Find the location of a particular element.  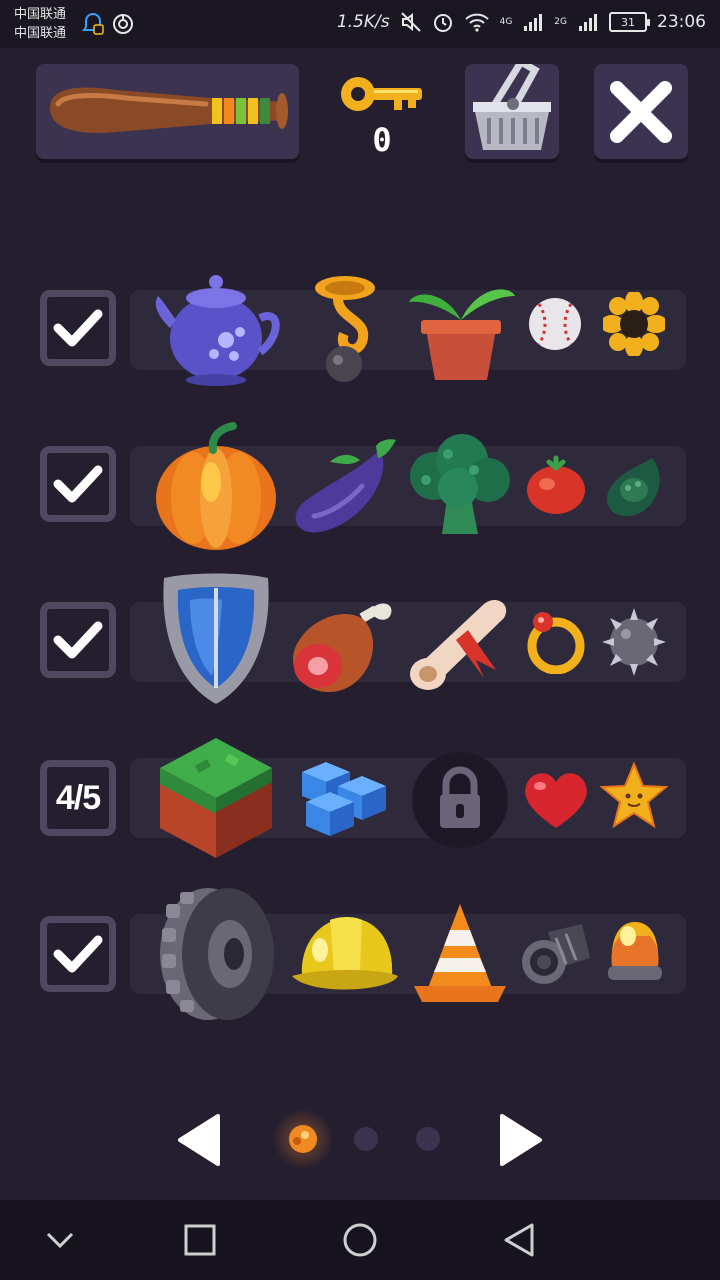

basket-icon is located at coordinates (512, 103).